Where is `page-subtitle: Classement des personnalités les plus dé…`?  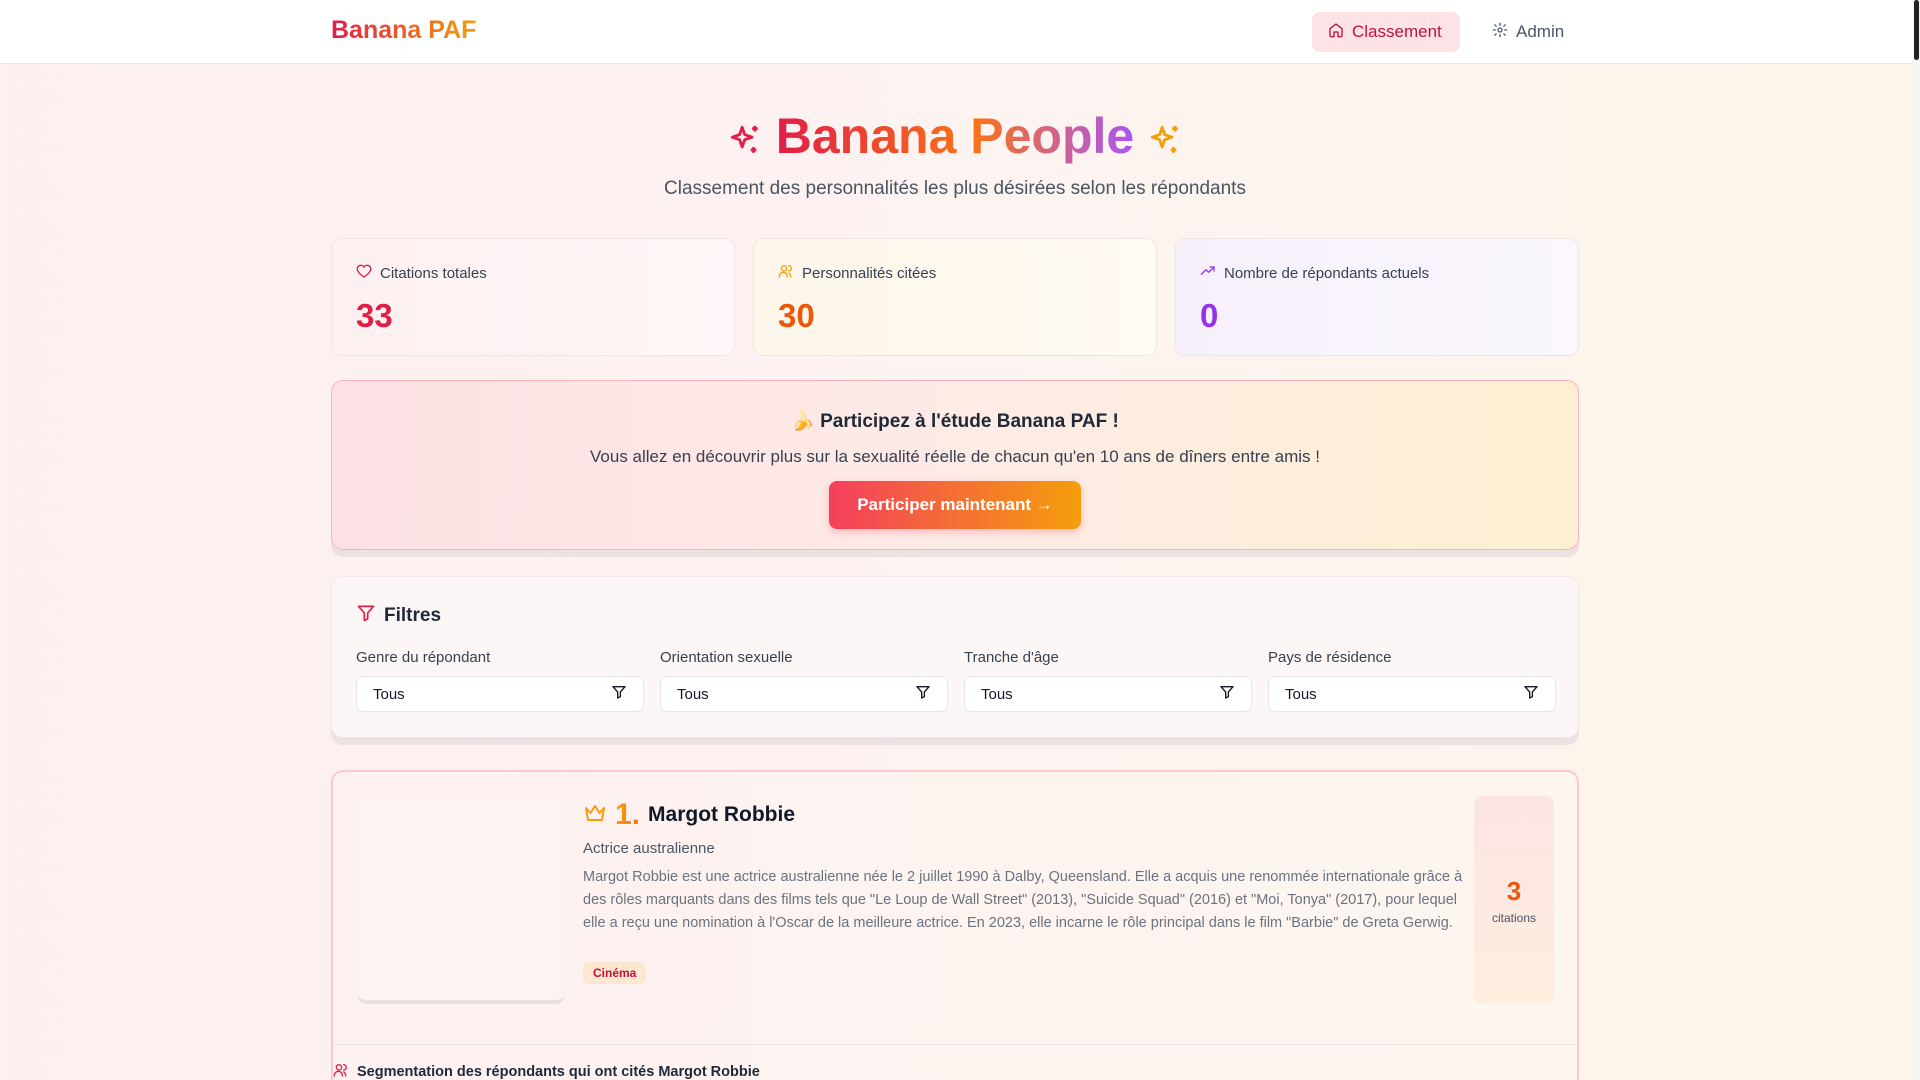
page-subtitle: Classement des personnalités les plus dé… is located at coordinates (955, 188).